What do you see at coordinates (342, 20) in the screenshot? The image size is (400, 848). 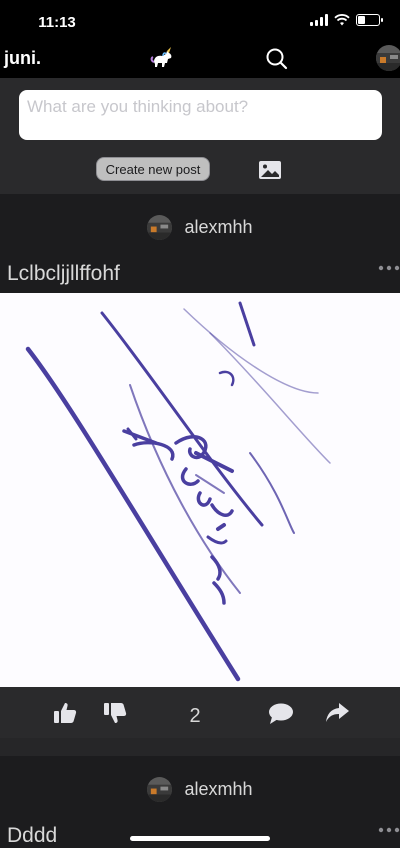 I see `wifi-icon` at bounding box center [342, 20].